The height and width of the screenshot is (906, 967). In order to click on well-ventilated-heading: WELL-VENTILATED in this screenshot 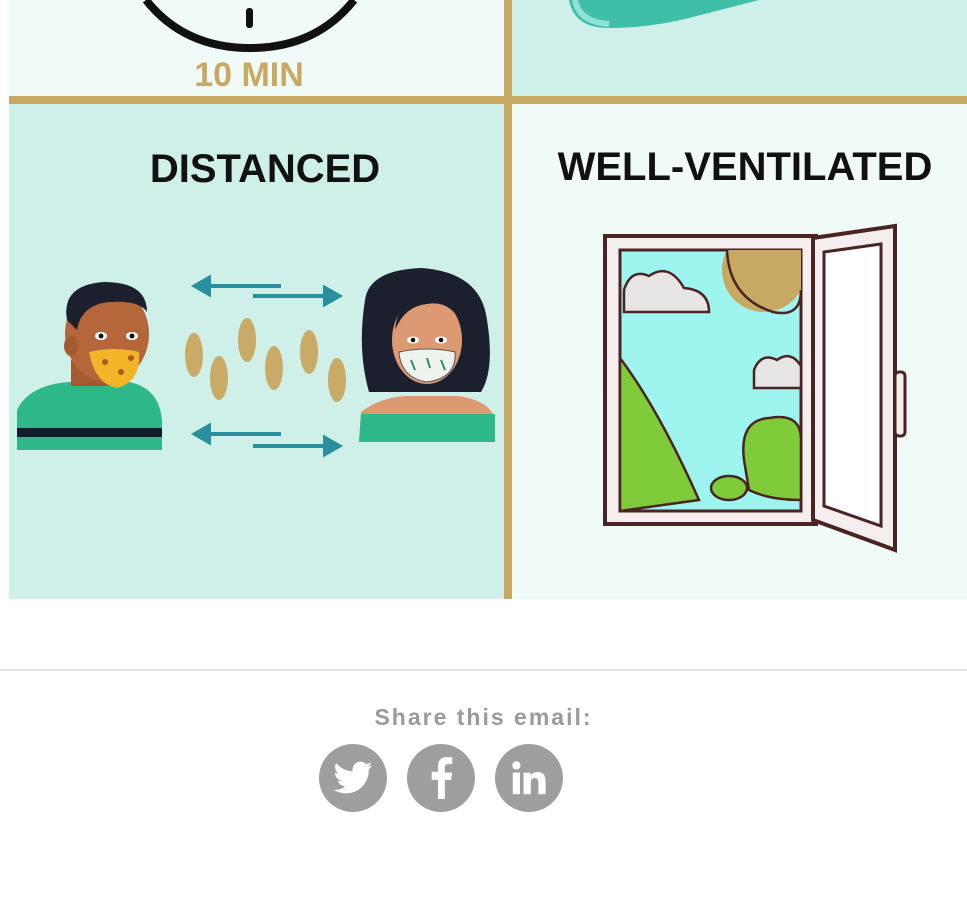, I will do `click(745, 167)`.